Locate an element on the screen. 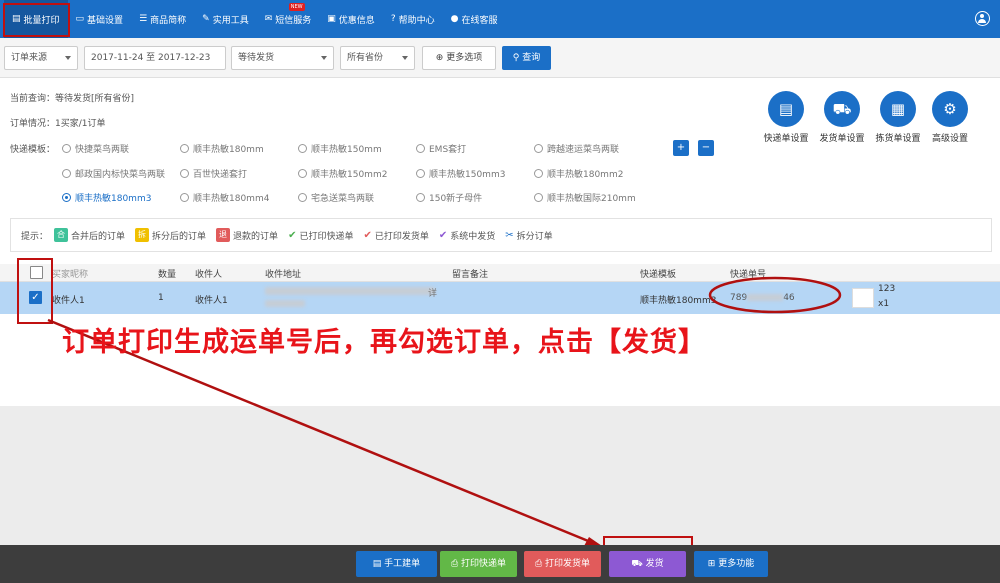 The width and height of the screenshot is (1000, 583). picking-list-settings: ▦ 拣货单设置 is located at coordinates (898, 117).